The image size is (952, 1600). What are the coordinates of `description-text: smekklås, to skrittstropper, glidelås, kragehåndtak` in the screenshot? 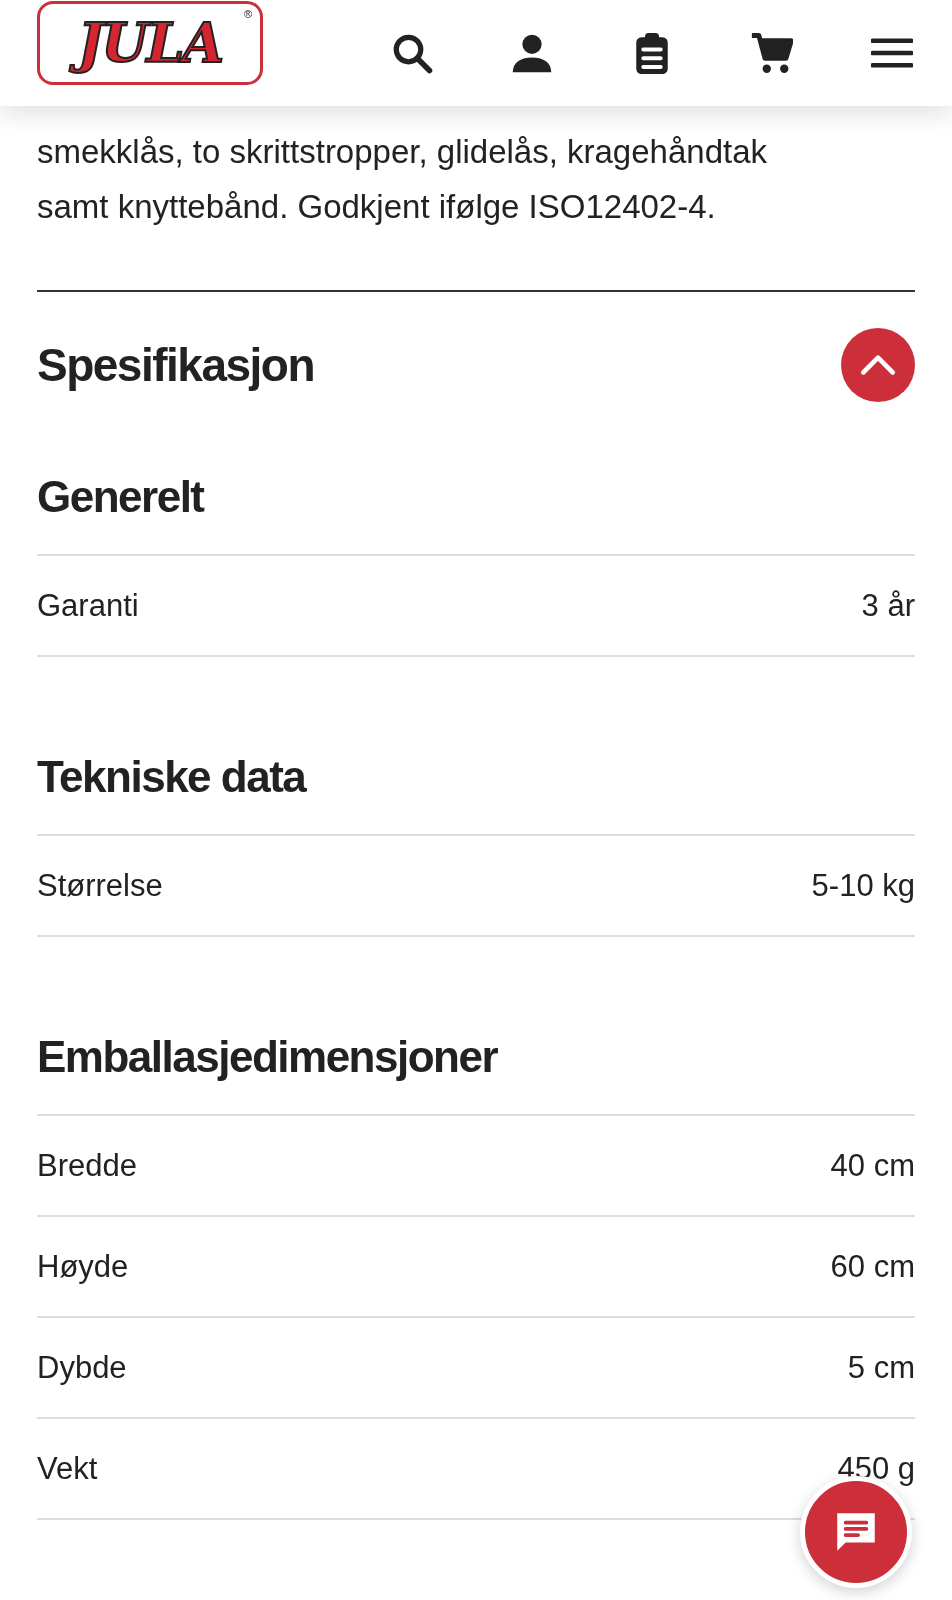 It's located at (402, 152).